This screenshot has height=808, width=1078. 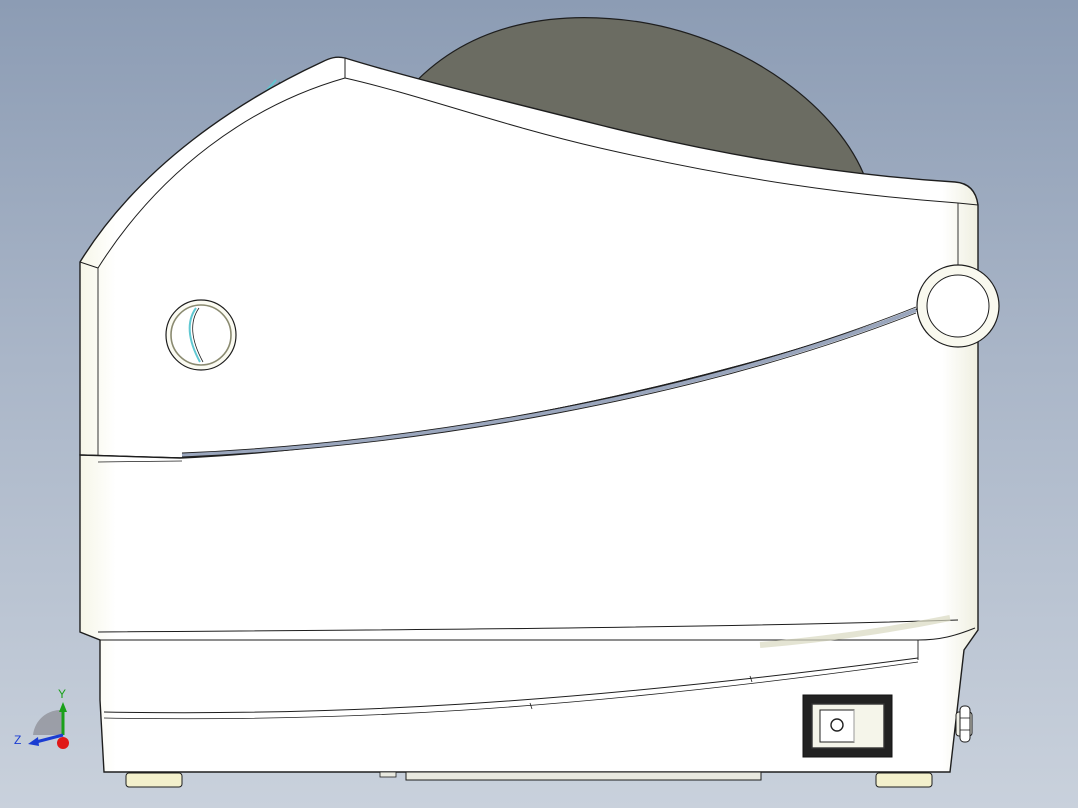 What do you see at coordinates (48, 722) in the screenshot?
I see `triad-shadow-wedge` at bounding box center [48, 722].